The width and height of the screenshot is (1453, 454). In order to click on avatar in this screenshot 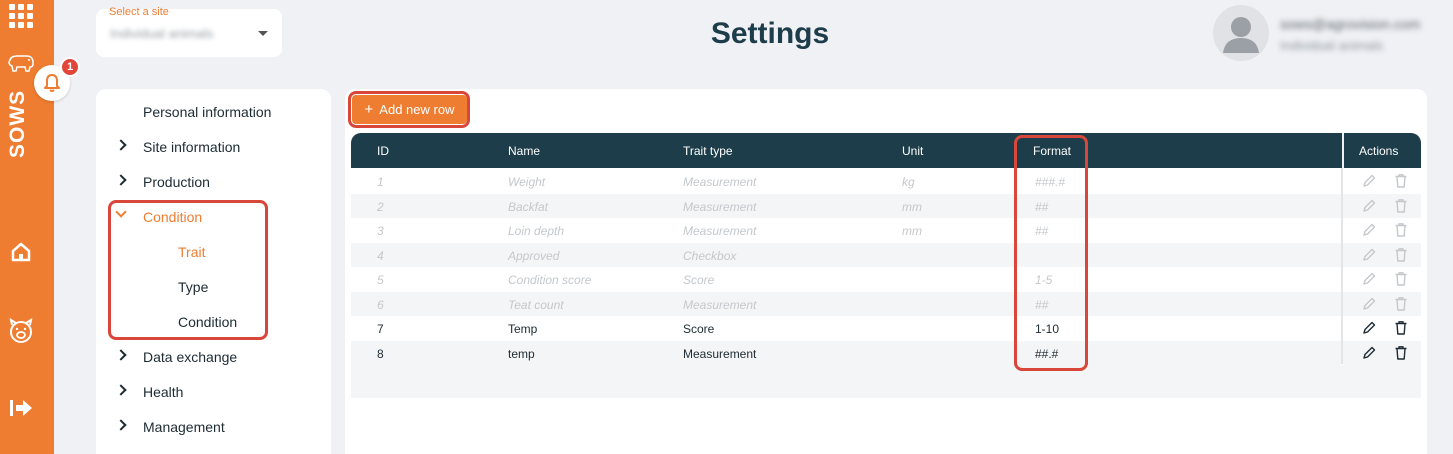, I will do `click(1241, 33)`.